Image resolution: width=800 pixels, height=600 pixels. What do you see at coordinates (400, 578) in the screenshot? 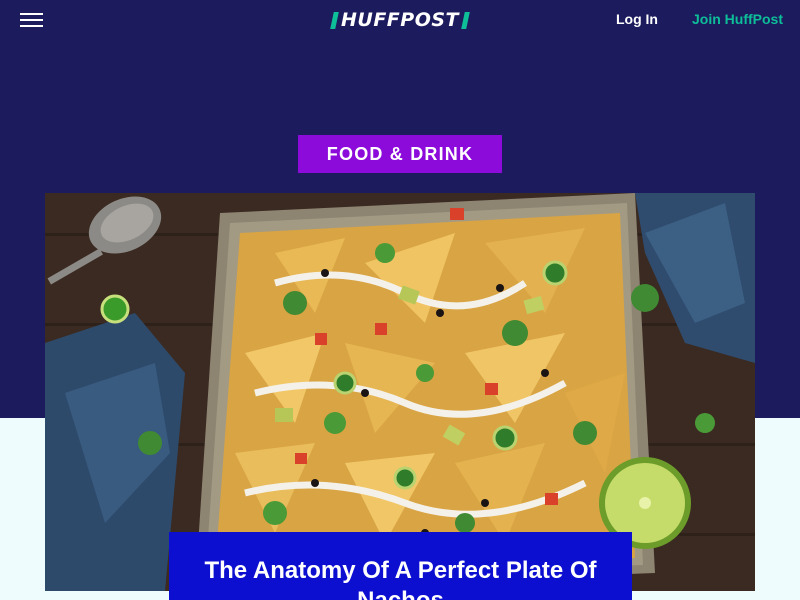
I see `article-headline: The Anatomy Of A Perfect Plate Of Nachos` at bounding box center [400, 578].